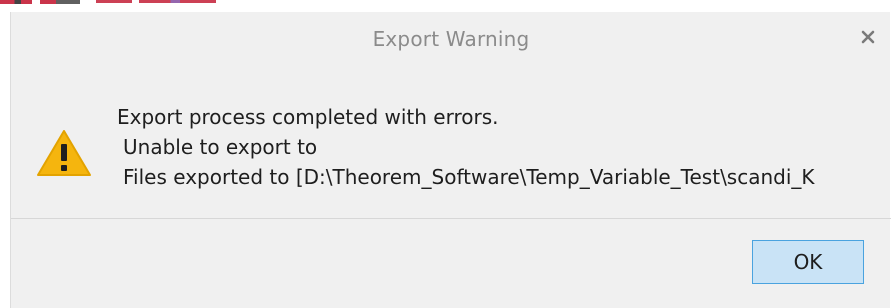  Describe the element at coordinates (446, 6) in the screenshot. I see `background-window-fragment` at that location.